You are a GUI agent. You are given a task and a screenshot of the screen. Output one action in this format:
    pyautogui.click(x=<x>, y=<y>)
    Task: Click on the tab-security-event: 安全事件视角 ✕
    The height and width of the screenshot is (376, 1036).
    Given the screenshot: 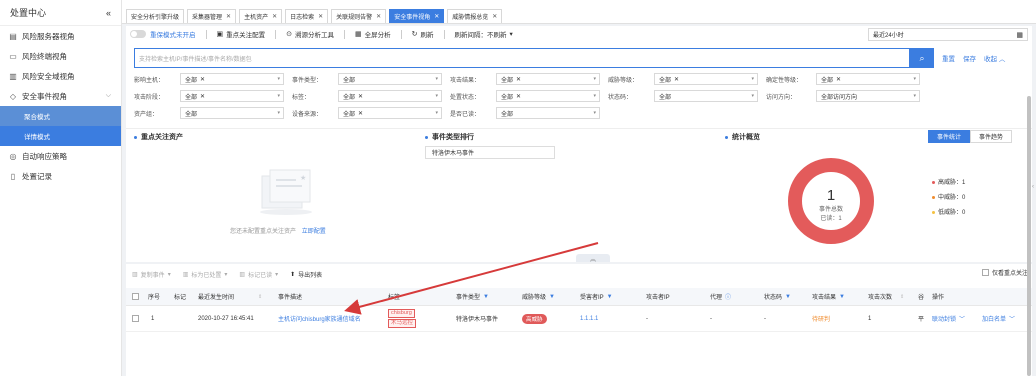 What is the action you would take?
    pyautogui.click(x=417, y=16)
    